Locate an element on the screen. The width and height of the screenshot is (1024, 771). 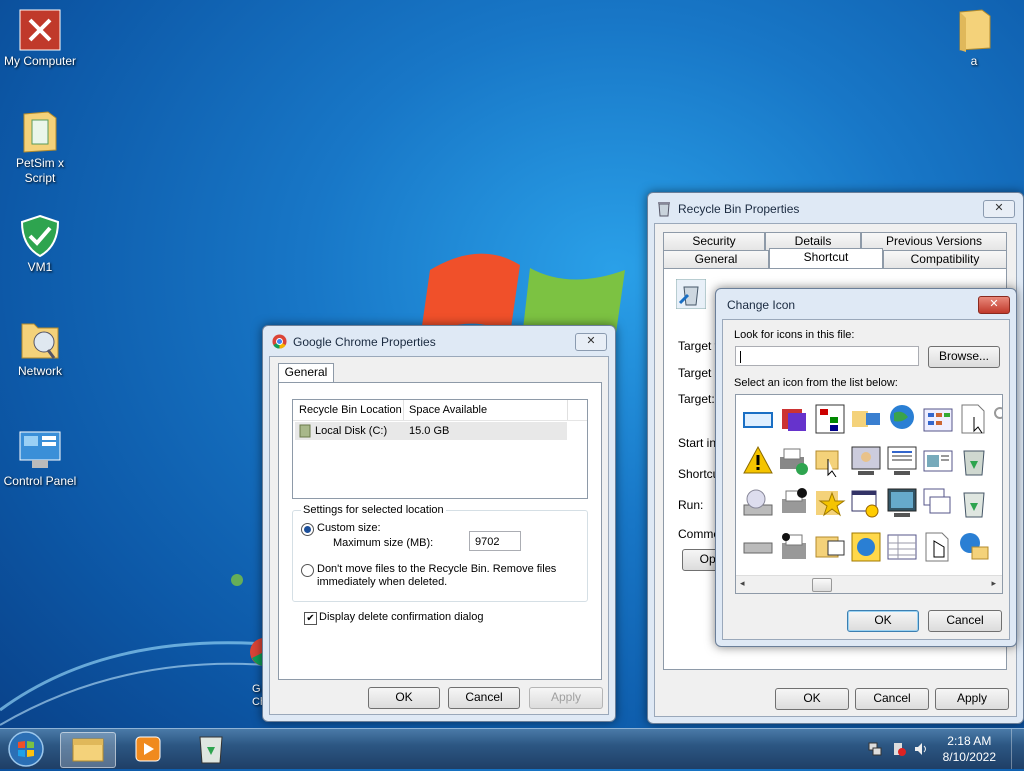
clock-time: 2:18 AM is located at coordinates (969, 741).